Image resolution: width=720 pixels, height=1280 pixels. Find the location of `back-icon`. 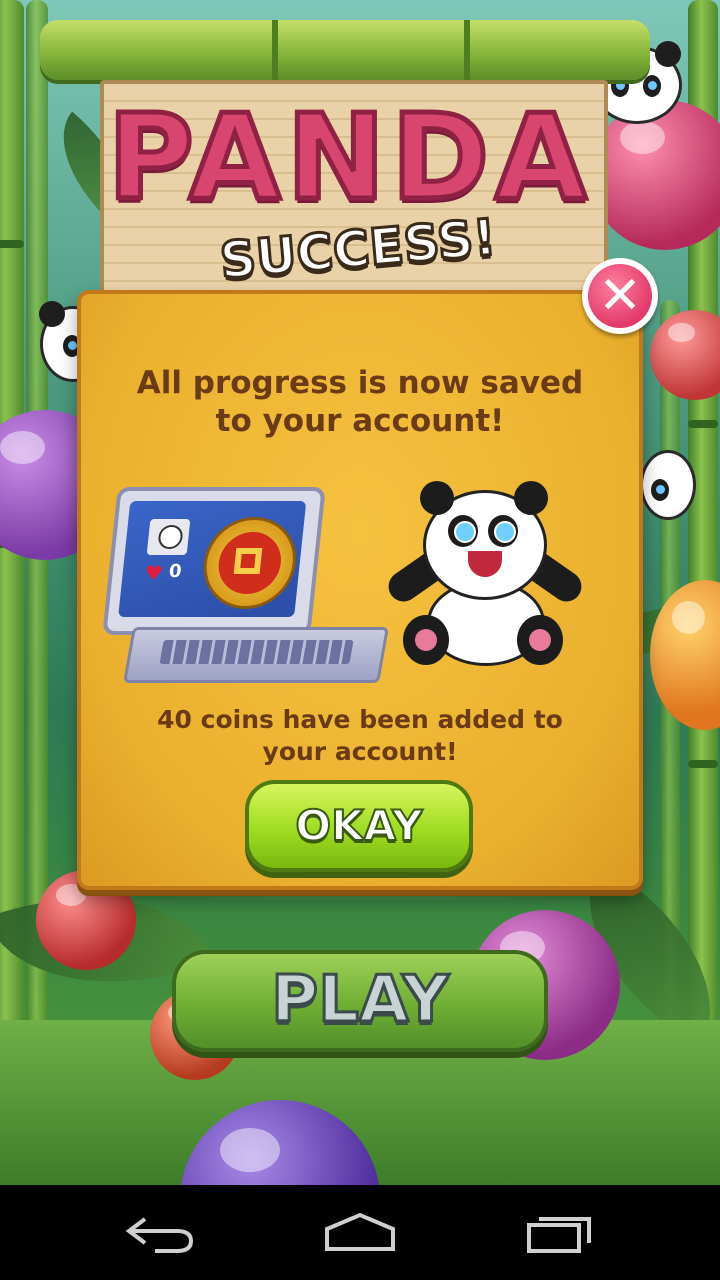

back-icon is located at coordinates (160, 1232).